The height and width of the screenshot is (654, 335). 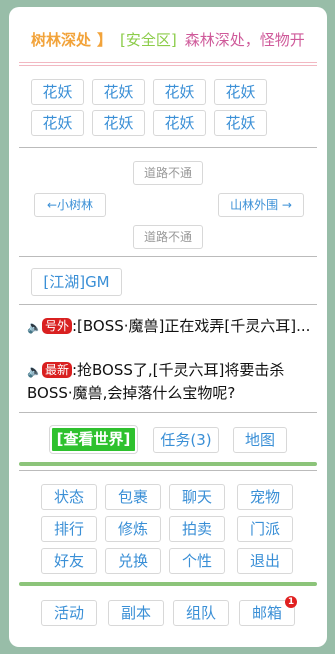 What do you see at coordinates (70, 205) in the screenshot?
I see `nav-west-button: ←小树林` at bounding box center [70, 205].